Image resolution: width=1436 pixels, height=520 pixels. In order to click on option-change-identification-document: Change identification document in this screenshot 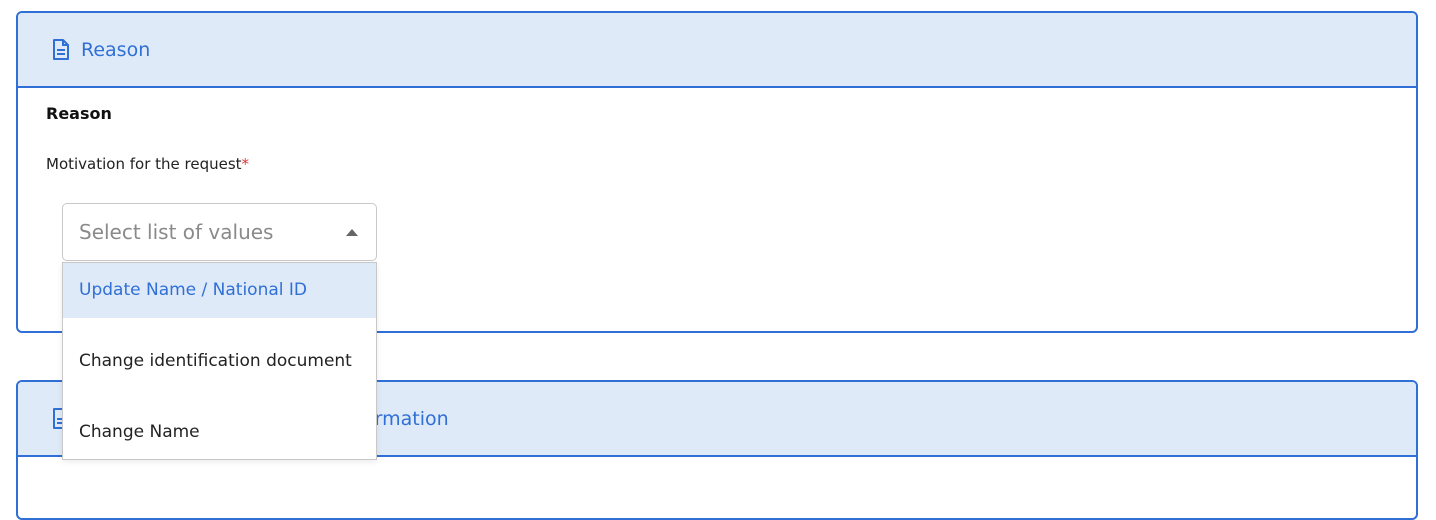, I will do `click(219, 362)`.